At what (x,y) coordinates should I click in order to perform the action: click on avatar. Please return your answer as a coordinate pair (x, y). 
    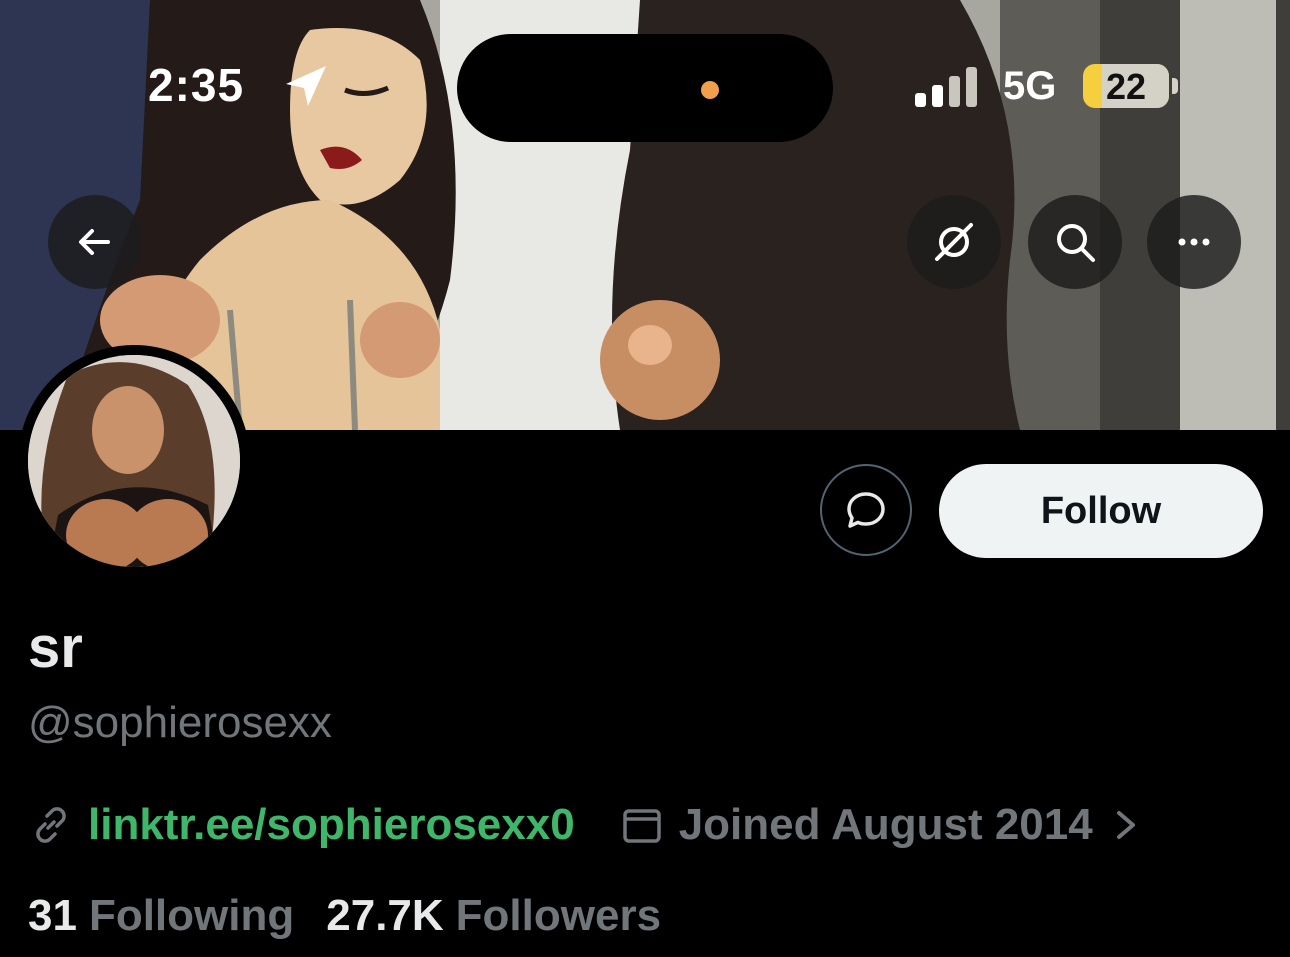
    Looking at the image, I should click on (134, 461).